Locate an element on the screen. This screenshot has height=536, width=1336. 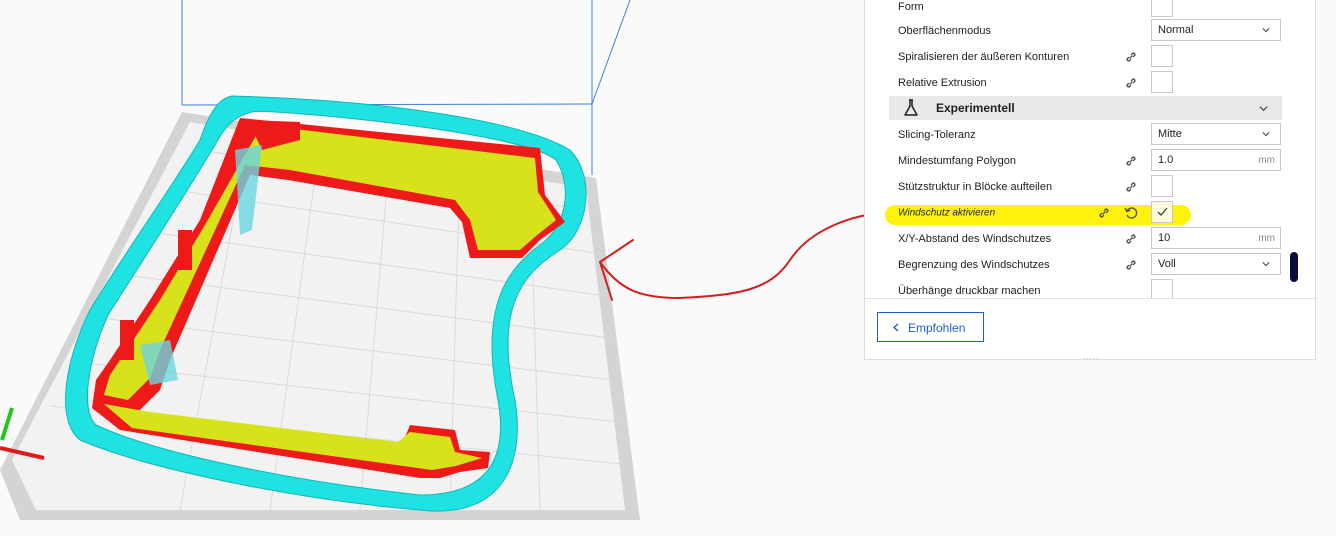
form-checkbox is located at coordinates (1162, 8).